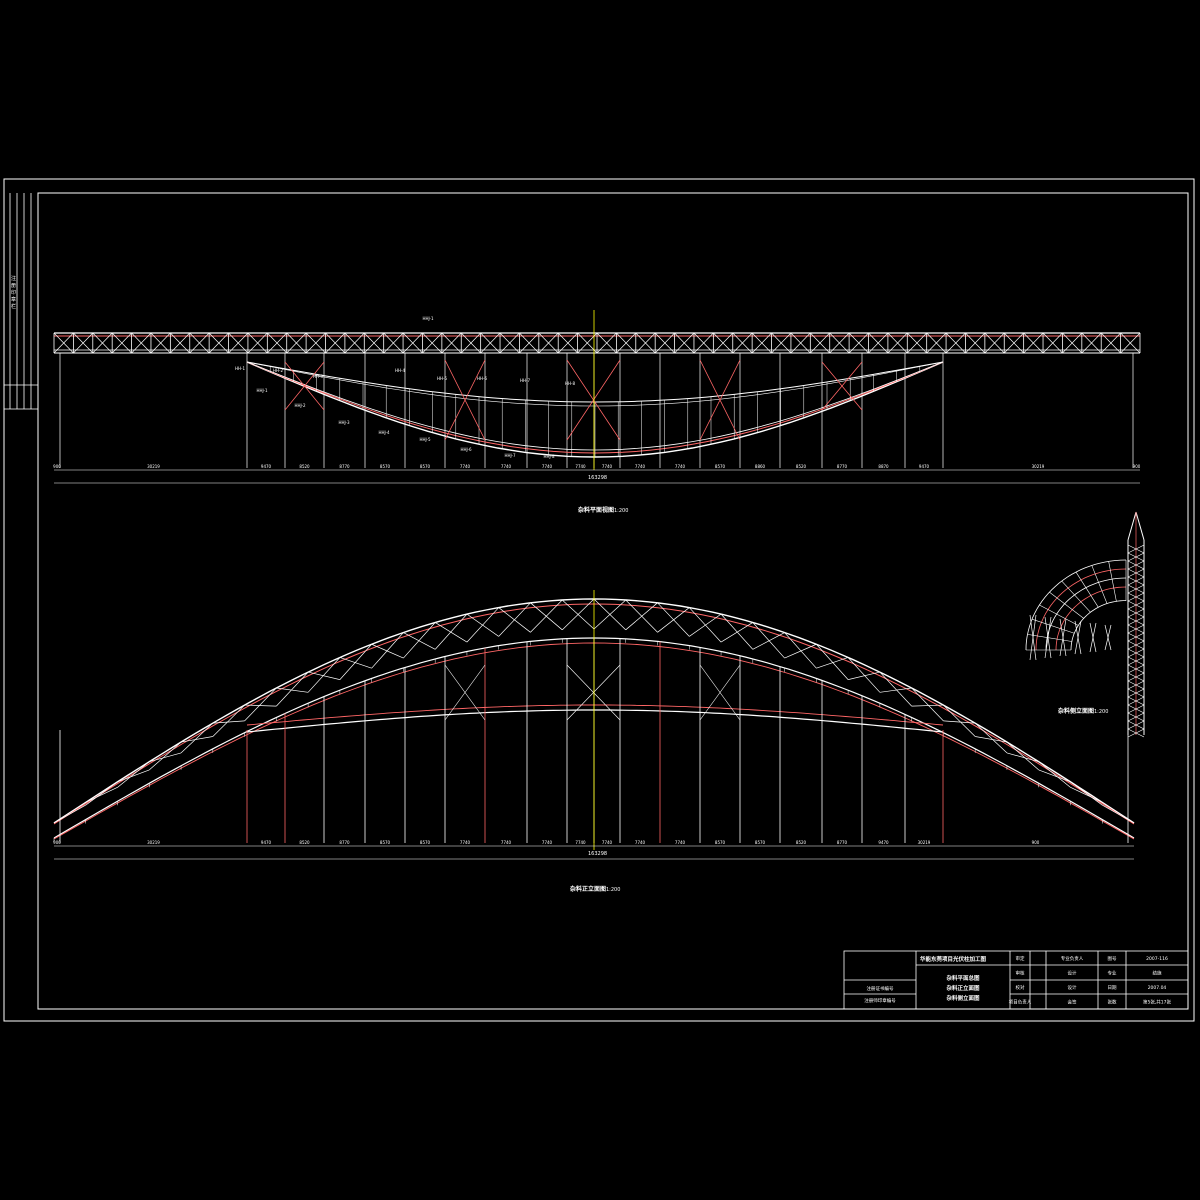  What do you see at coordinates (13, 306) in the screenshot?
I see `strip-label: 栏` at bounding box center [13, 306].